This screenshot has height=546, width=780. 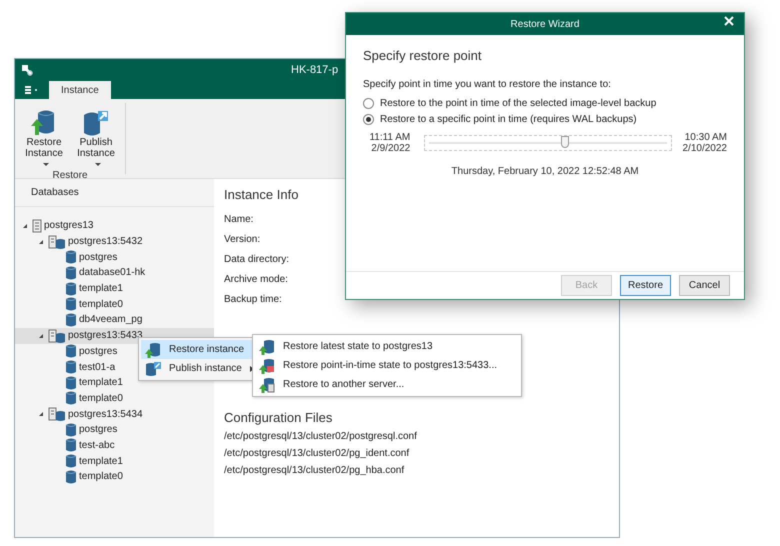 What do you see at coordinates (317, 454) in the screenshot?
I see `file-path: /etc/postgresql/13/cluster02/pg_ident.conf` at bounding box center [317, 454].